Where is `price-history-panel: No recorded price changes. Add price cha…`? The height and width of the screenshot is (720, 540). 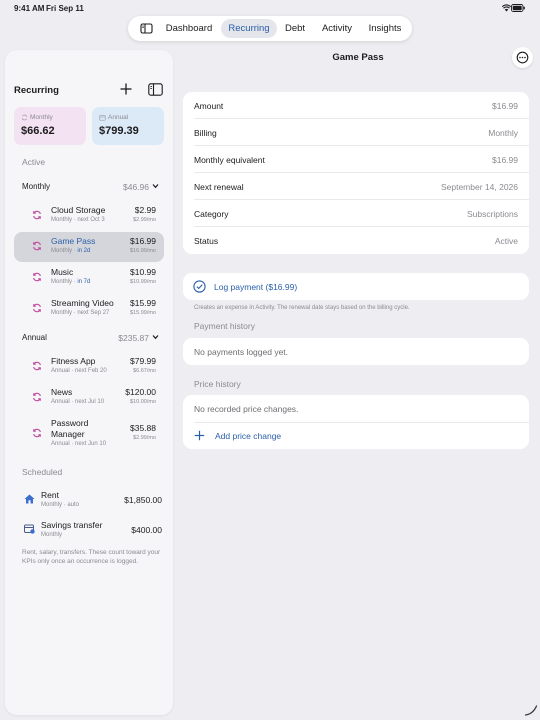
price-history-panel: No recorded price changes. Add price cha… is located at coordinates (356, 422).